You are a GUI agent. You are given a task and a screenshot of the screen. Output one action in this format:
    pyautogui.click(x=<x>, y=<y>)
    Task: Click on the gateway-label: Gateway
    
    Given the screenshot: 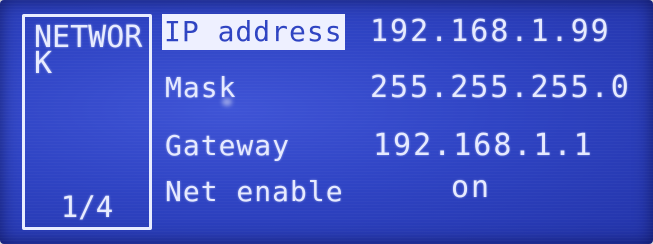 What is the action you would take?
    pyautogui.click(x=227, y=146)
    